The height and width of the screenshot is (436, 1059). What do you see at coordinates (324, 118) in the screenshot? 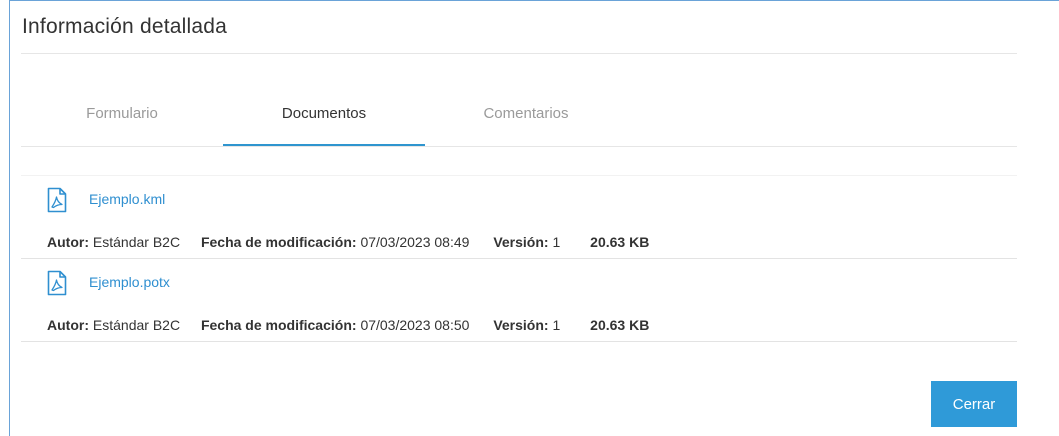
I see `tab-documentos: Documentos` at bounding box center [324, 118].